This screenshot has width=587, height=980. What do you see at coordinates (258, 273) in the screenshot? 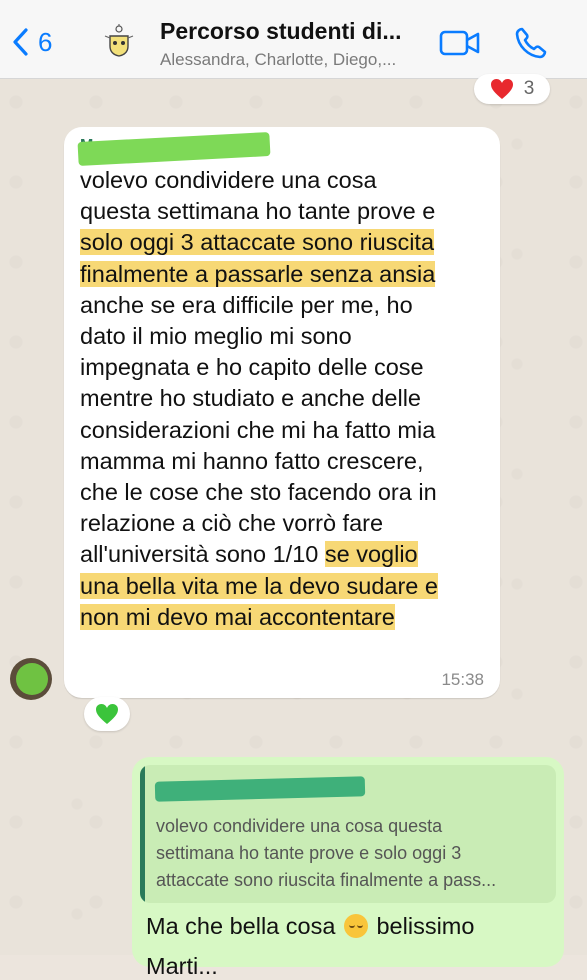
I see `message-line: finalmente a passarle senza ansia` at bounding box center [258, 273].